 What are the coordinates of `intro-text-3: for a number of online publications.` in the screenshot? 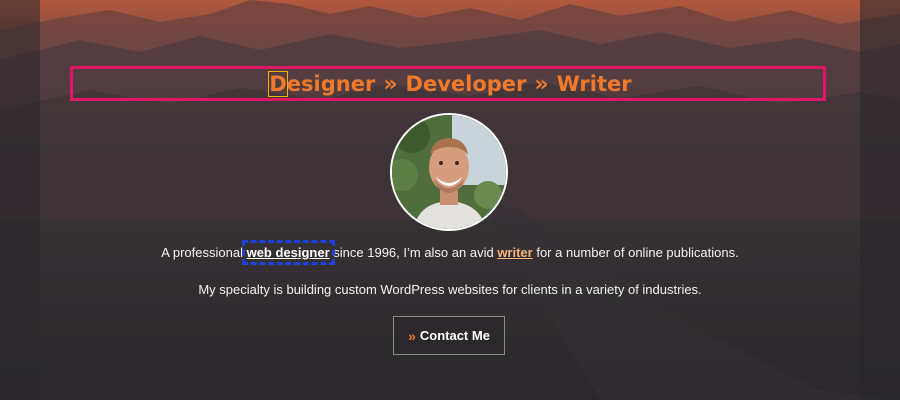 It's located at (635, 252).